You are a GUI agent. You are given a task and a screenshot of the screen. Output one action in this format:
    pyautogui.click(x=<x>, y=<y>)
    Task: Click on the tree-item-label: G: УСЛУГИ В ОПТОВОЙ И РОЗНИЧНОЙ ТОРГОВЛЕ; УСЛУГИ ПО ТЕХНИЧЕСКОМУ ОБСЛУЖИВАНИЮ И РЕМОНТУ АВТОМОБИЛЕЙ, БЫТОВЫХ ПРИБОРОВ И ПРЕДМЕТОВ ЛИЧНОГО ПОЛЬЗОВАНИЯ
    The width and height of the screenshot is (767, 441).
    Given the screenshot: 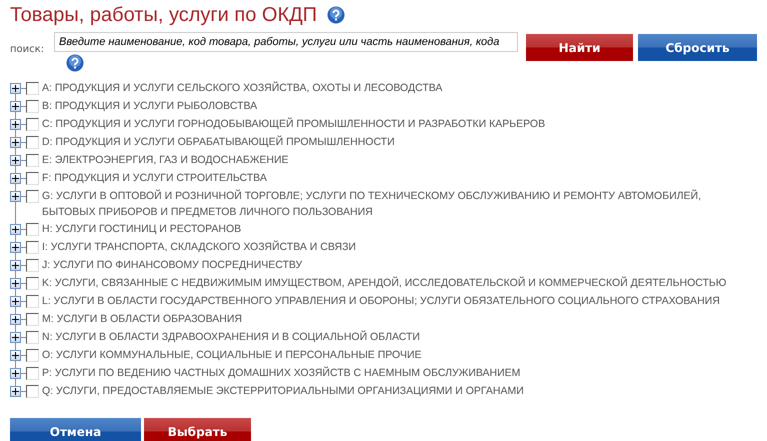 What is the action you would take?
    pyautogui.click(x=399, y=203)
    